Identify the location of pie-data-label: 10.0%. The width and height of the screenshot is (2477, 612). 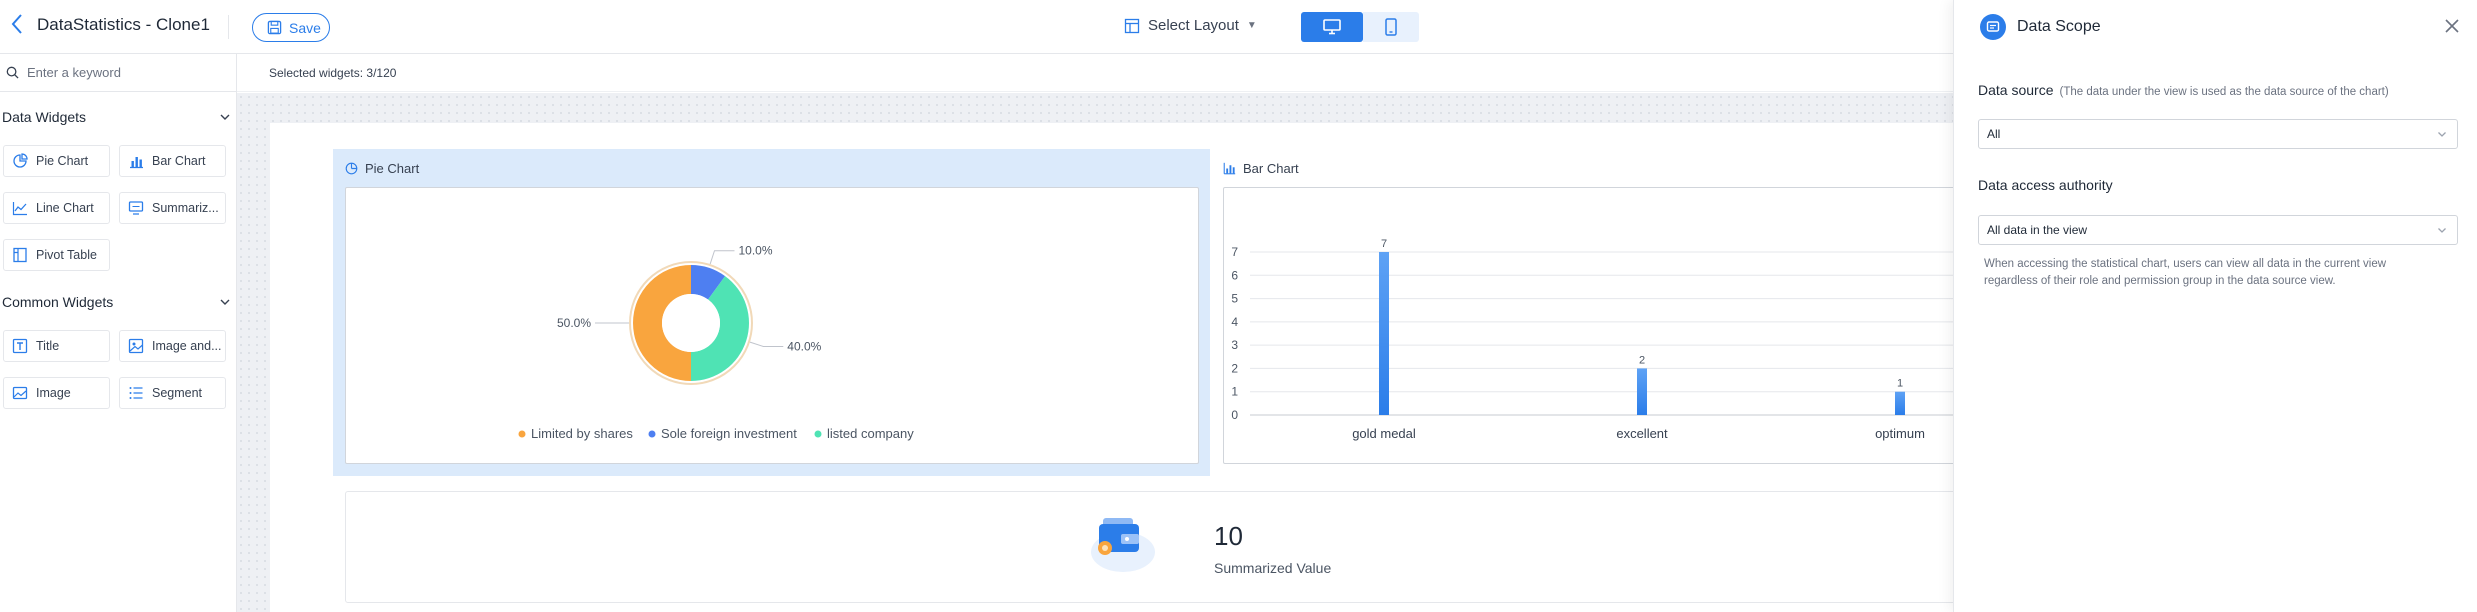
(755, 251).